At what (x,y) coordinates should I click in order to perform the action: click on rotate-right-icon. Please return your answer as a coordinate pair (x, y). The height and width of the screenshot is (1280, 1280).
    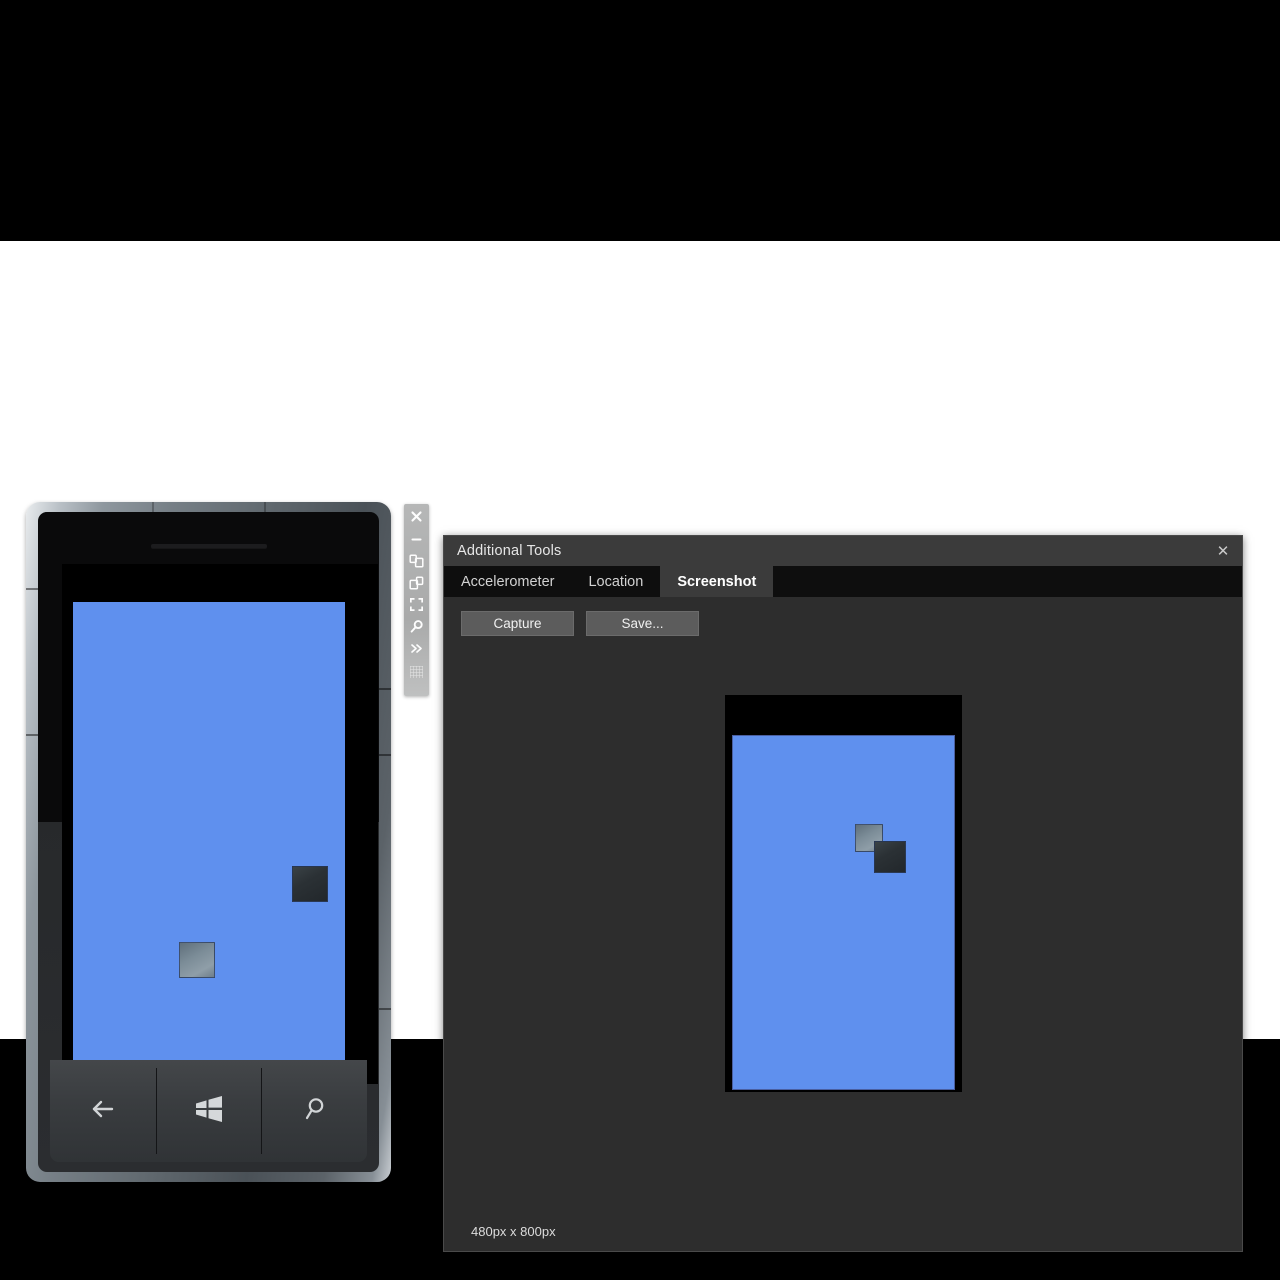
    Looking at the image, I should click on (416, 585).